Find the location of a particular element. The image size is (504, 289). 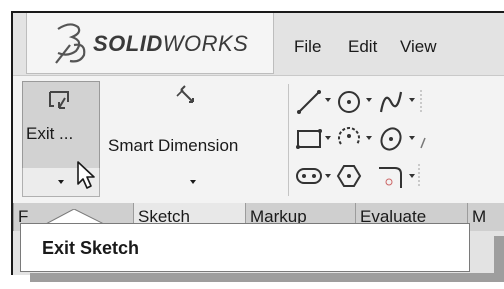

slot-icon is located at coordinates (309, 176).